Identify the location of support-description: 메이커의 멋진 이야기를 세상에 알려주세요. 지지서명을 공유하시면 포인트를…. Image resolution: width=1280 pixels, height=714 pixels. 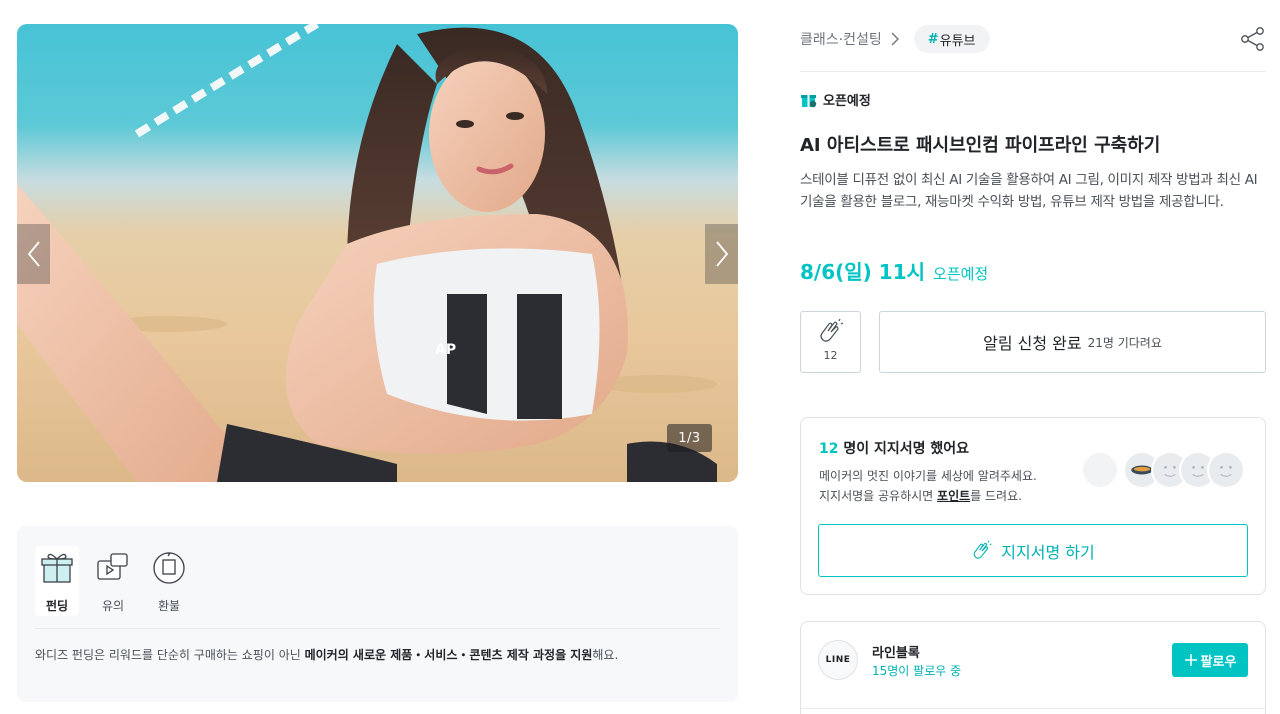
(928, 486).